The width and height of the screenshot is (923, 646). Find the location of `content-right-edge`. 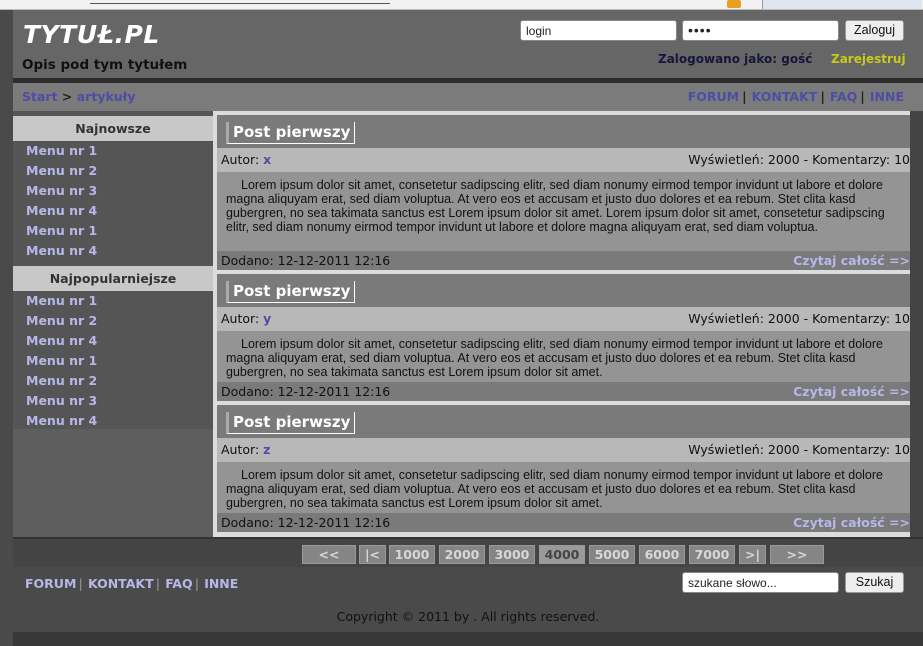

content-right-edge is located at coordinates (916, 324).